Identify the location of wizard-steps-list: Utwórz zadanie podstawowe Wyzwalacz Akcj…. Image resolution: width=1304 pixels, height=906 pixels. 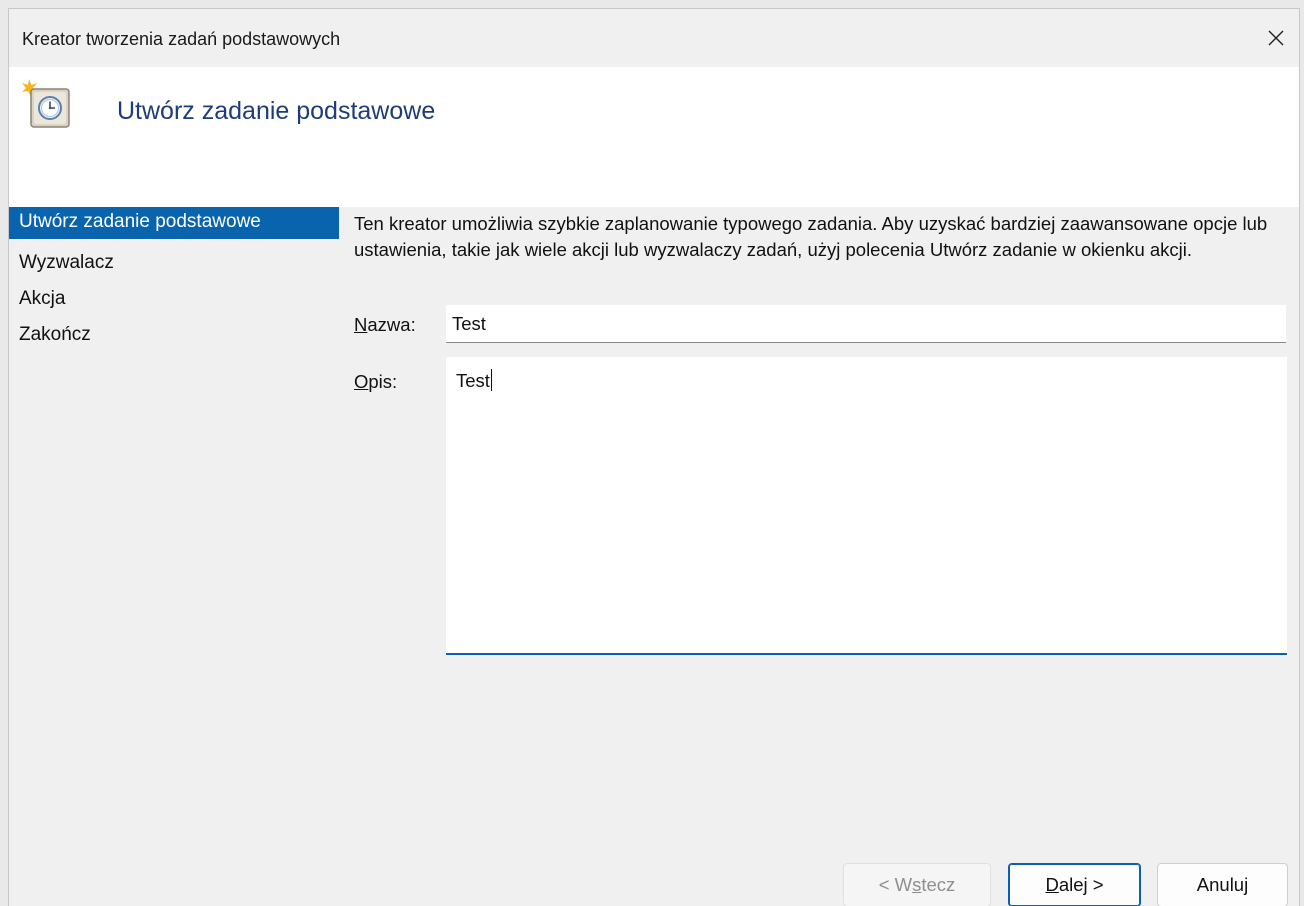
(174, 280).